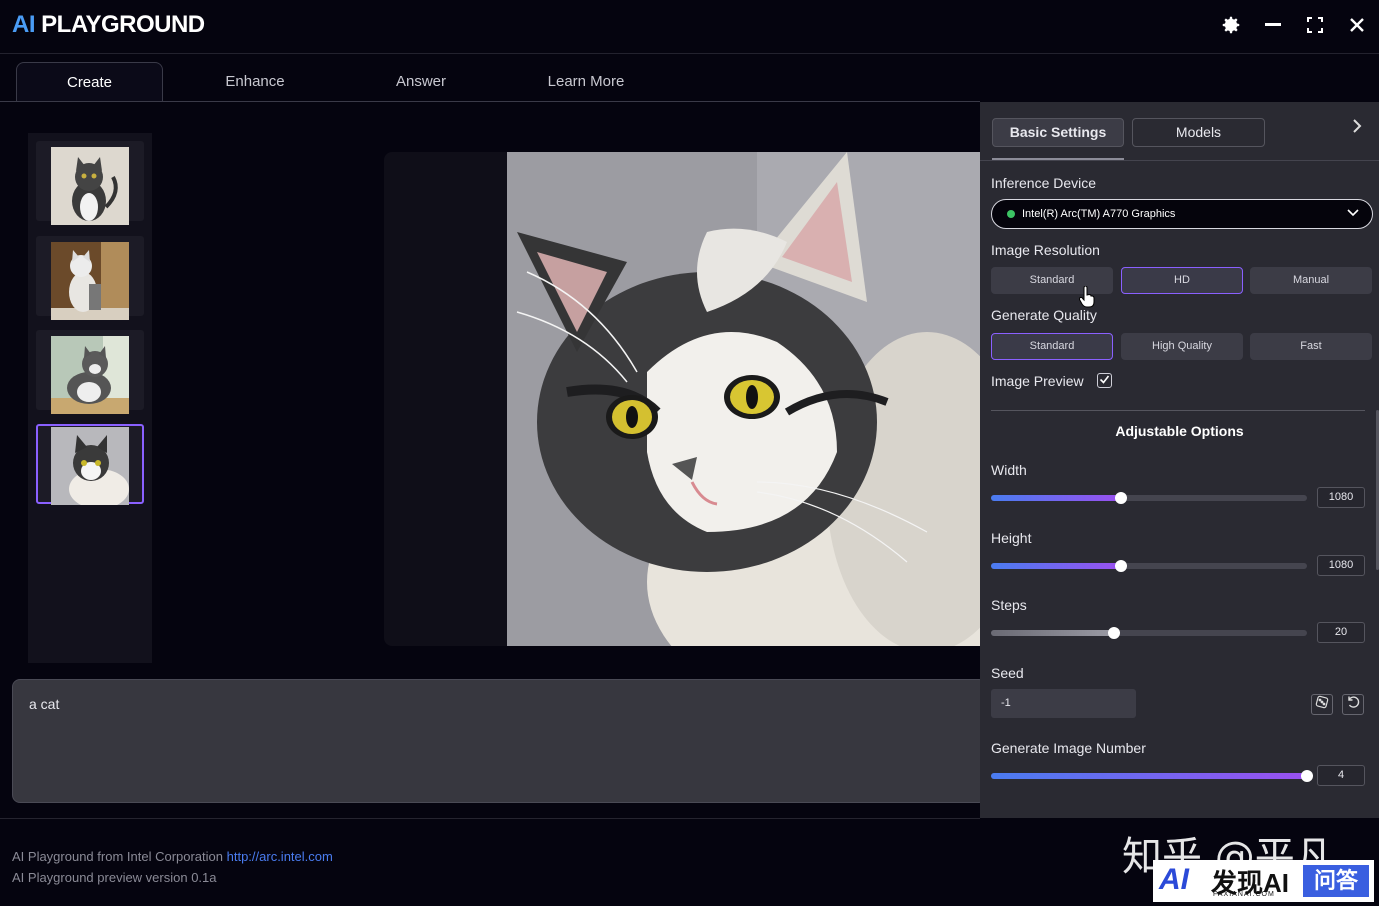 The height and width of the screenshot is (906, 1379). I want to click on intel-link: http://arc.intel.com, so click(280, 856).